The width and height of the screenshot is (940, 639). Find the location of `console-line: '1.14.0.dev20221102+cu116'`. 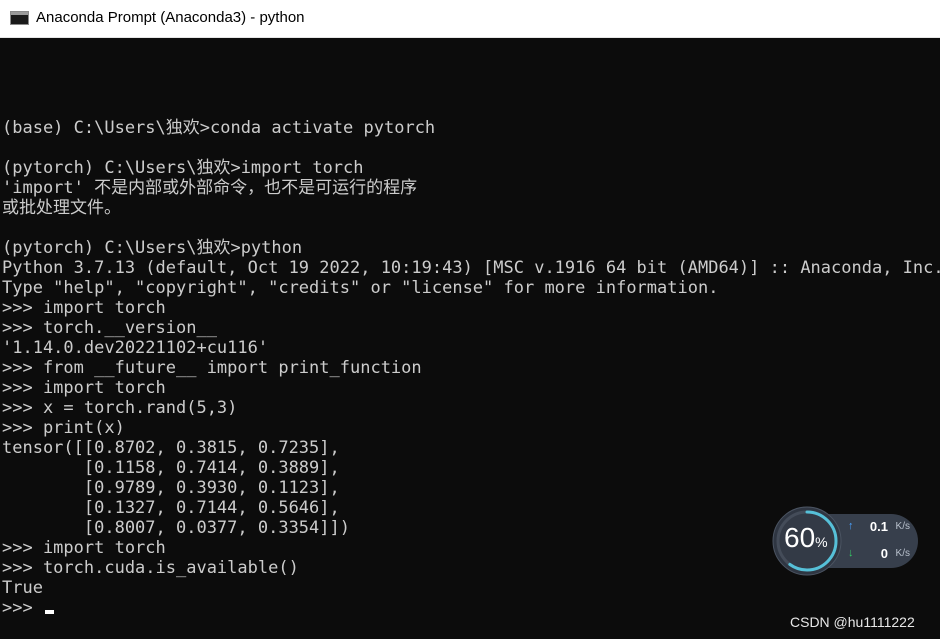

console-line: '1.14.0.dev20221102+cu116' is located at coordinates (135, 348).